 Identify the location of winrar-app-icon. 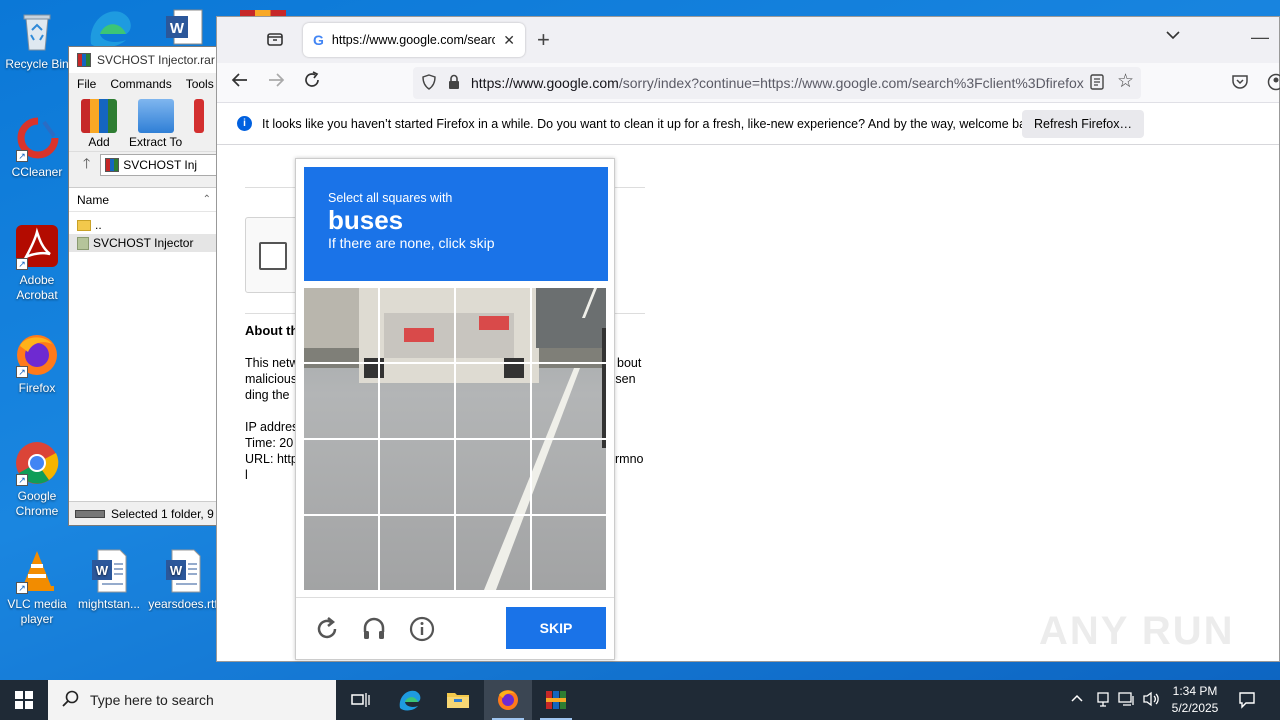
(84, 60).